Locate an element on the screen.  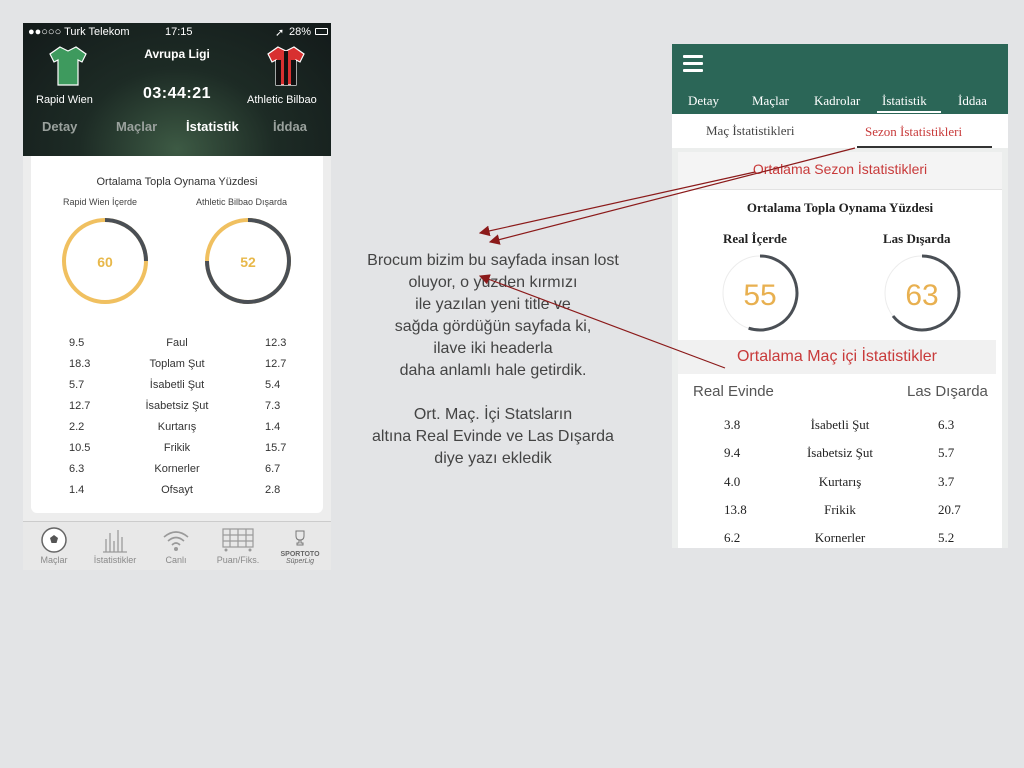
bottom-tab-label: İstatistikler is located at coordinates (115, 560).